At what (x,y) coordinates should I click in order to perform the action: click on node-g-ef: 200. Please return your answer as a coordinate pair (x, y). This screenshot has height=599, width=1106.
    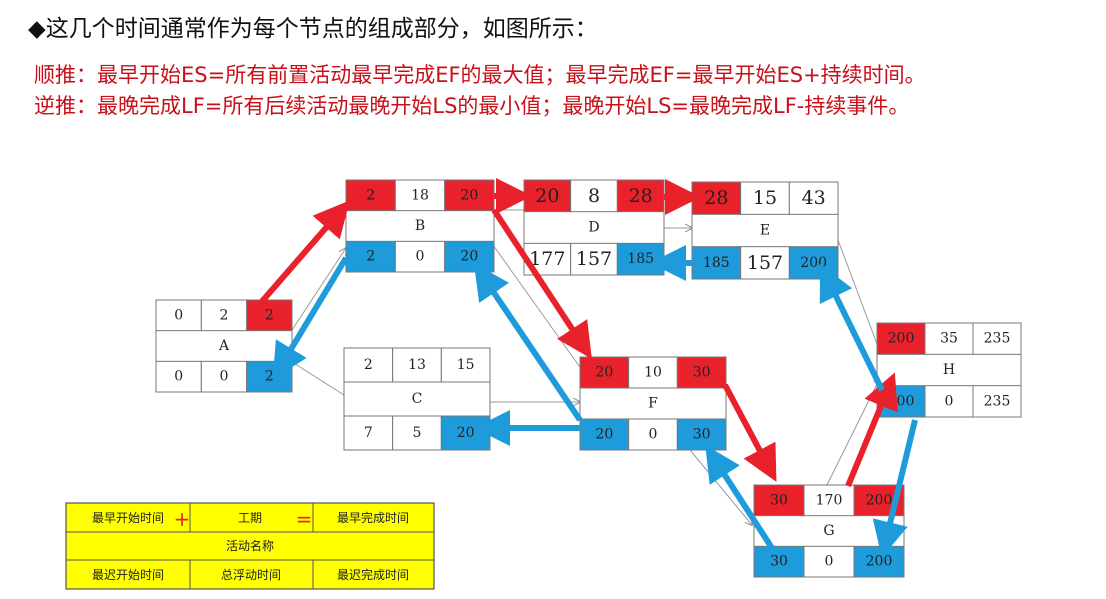
    Looking at the image, I should click on (879, 500).